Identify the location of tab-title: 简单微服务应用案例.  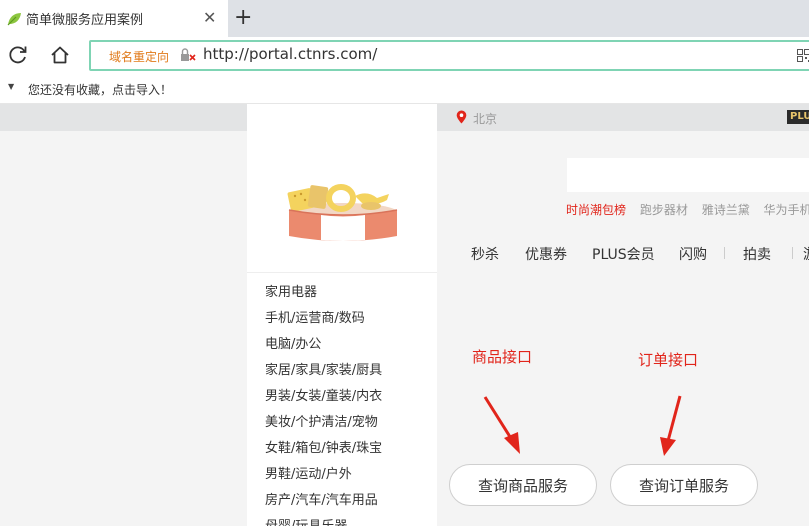
(85, 20).